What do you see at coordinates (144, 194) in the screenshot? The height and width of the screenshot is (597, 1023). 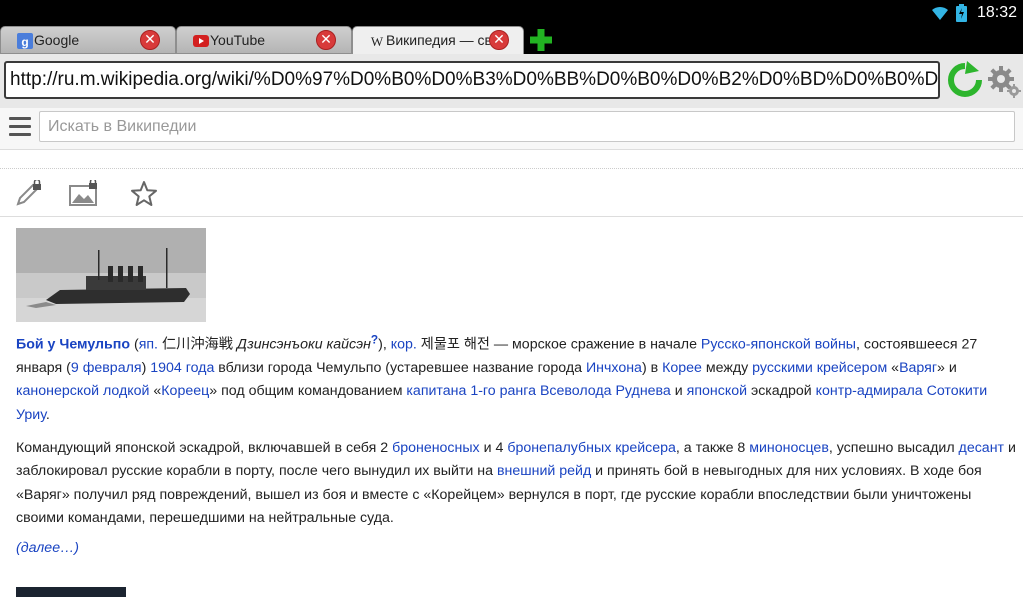 I see `star-watch-icon` at bounding box center [144, 194].